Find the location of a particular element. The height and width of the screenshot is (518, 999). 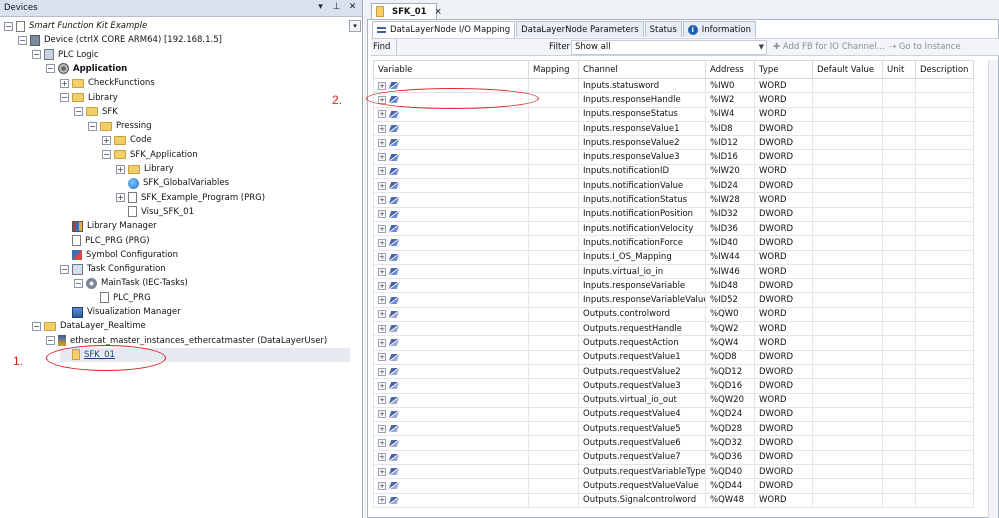

table-row: + Outputs.Signalcontrolword %QW48 WORD is located at coordinates (673, 500).